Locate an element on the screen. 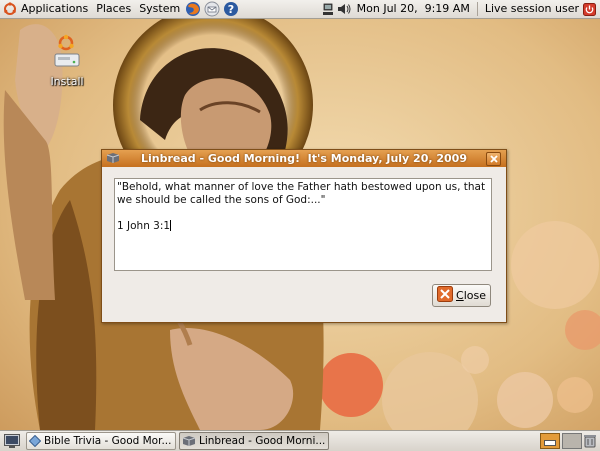 This screenshot has width=600, height=451. mail-client-icon is located at coordinates (212, 9).